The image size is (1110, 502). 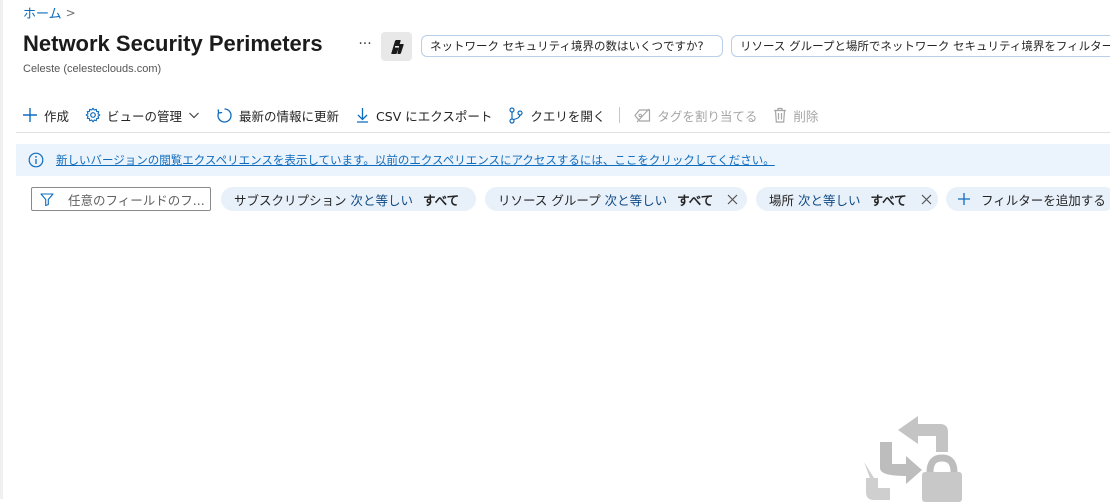 I want to click on assign-tags-button: タグを割り当てる, so click(x=695, y=115).